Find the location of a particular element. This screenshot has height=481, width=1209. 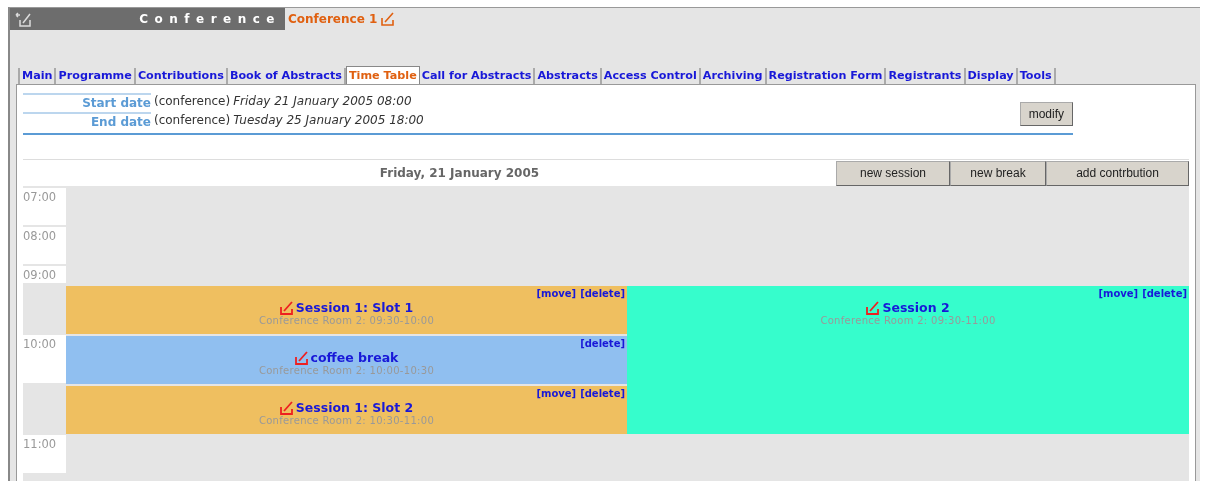

section-title: Conference is located at coordinates (210, 19).